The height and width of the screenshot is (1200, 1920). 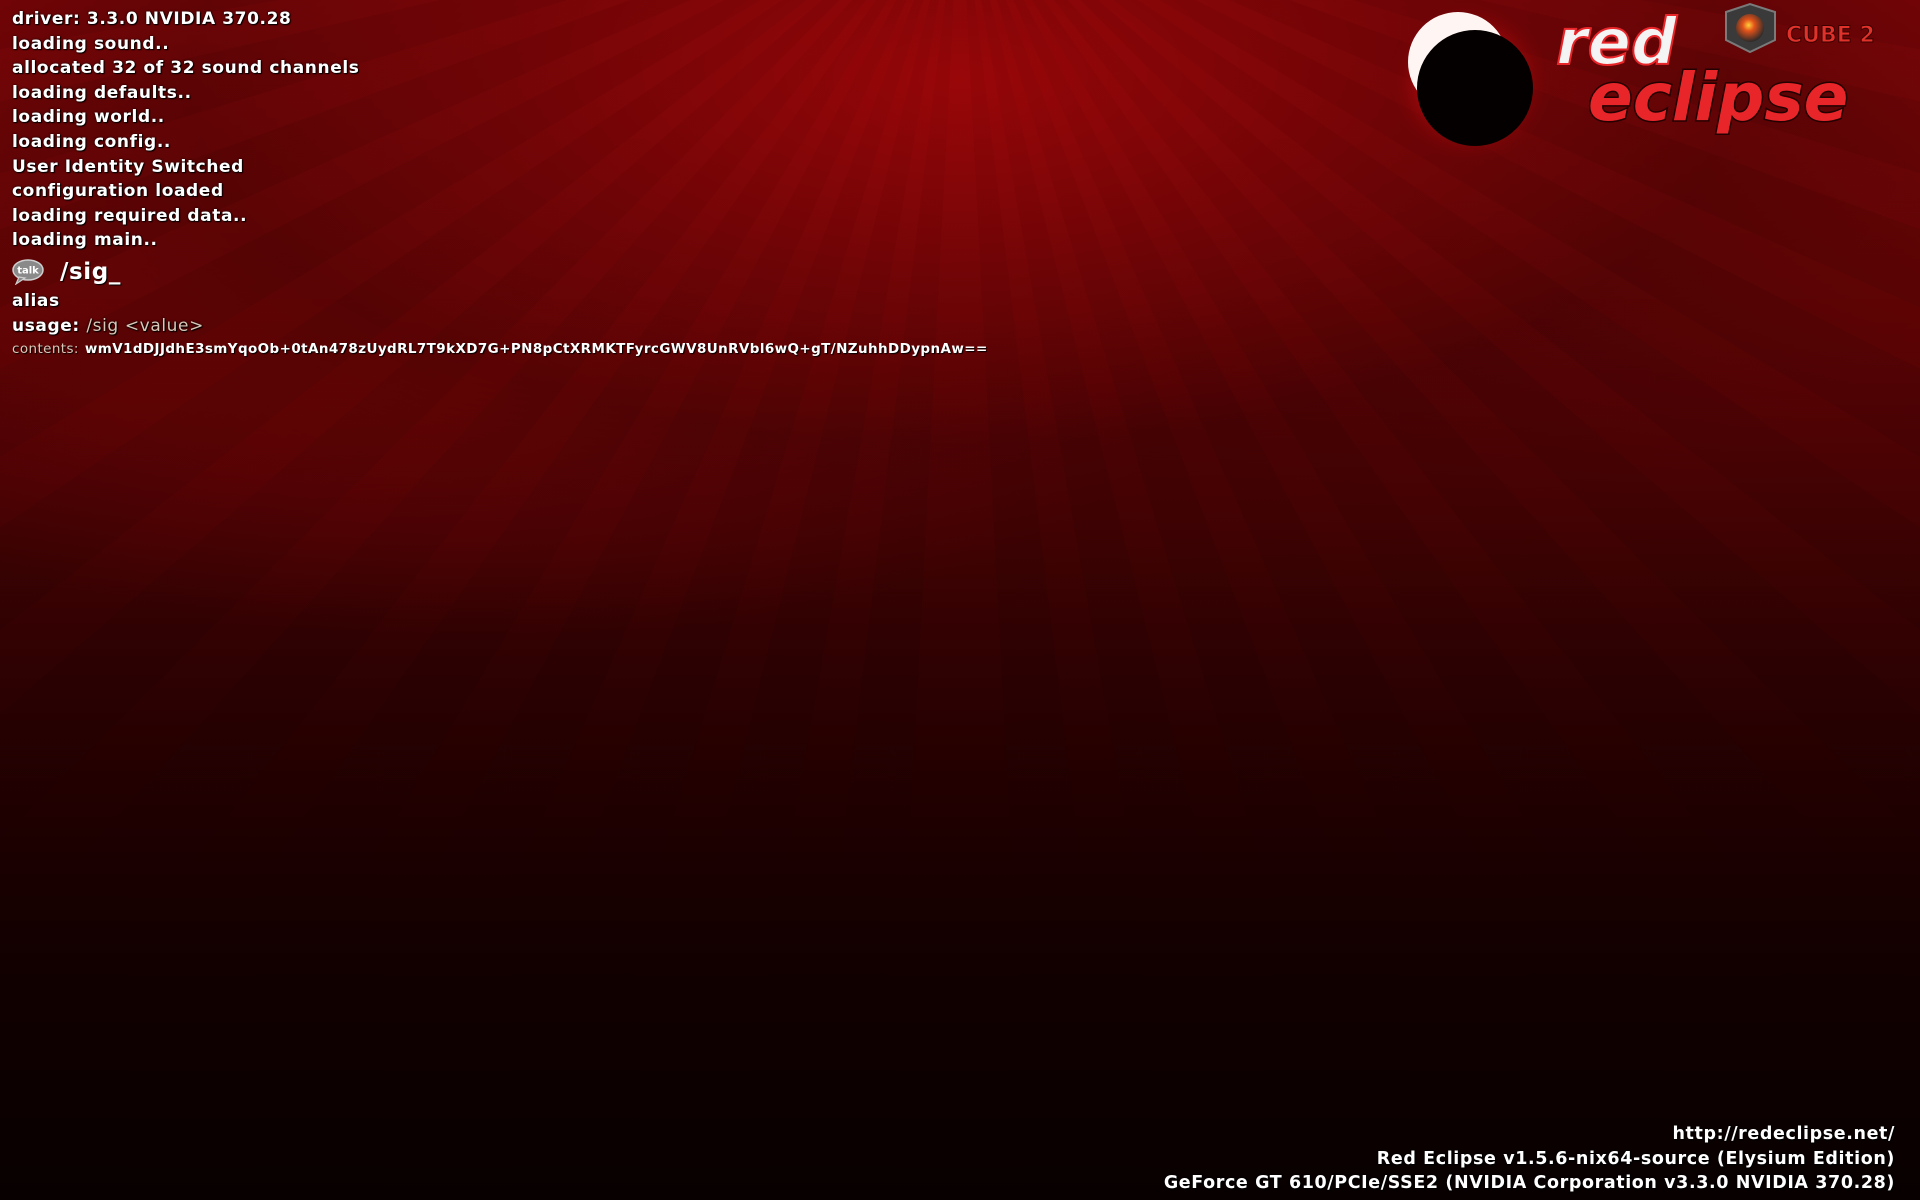 I want to click on console-line: allocated 32 of 32 sound channels, so click(x=186, y=68).